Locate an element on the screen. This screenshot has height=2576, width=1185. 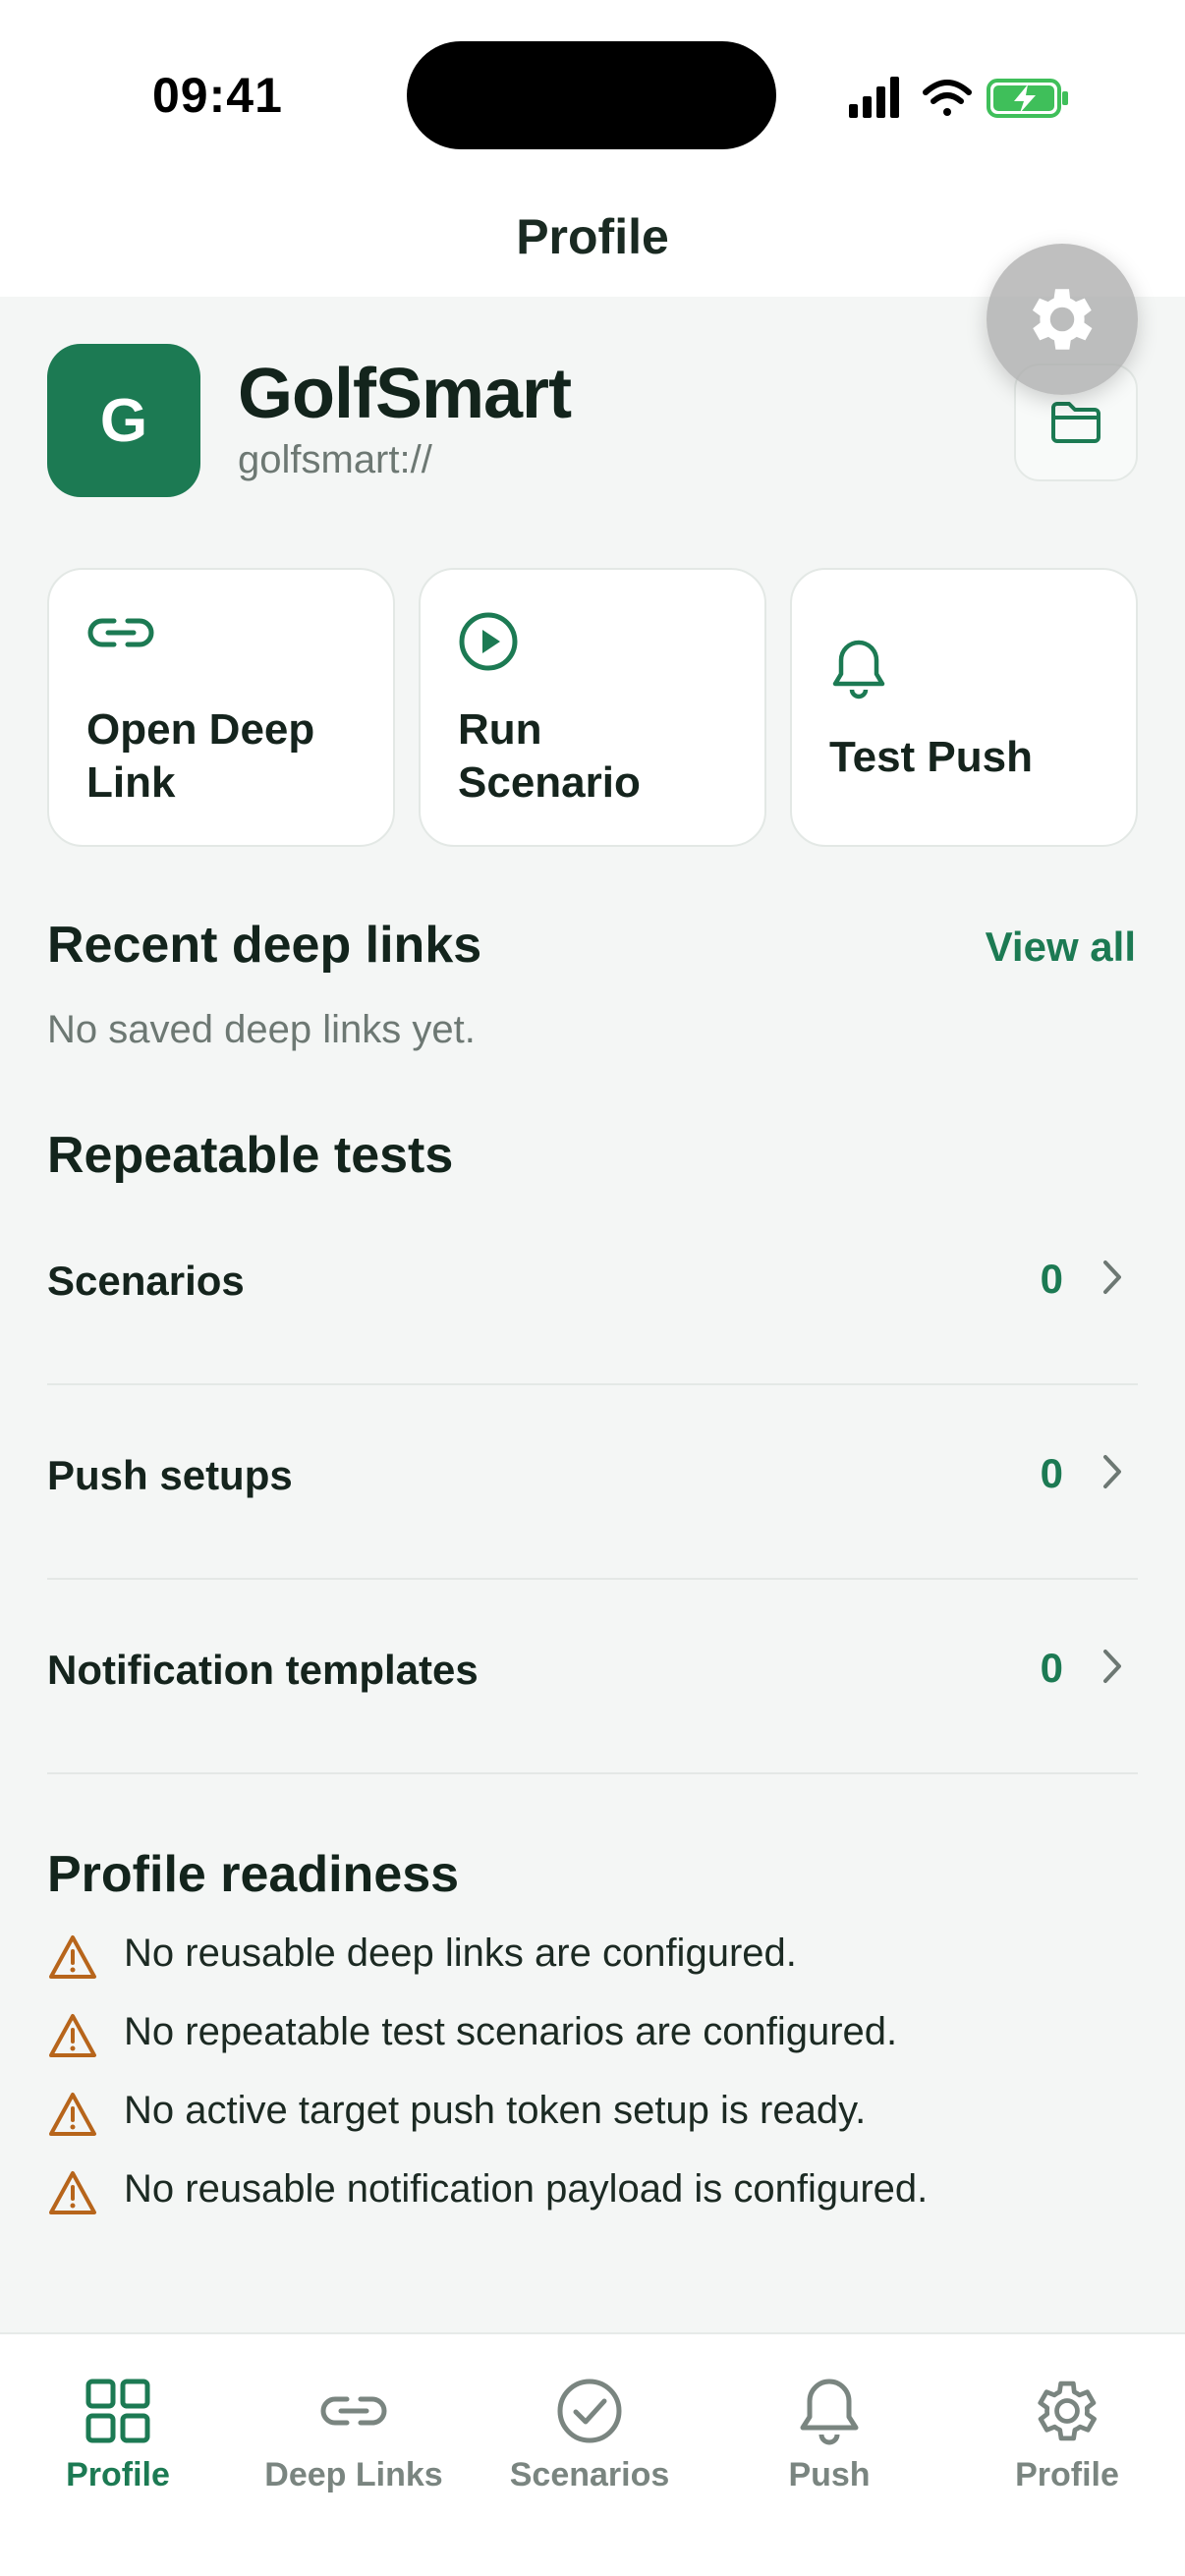
row-notification-templates: Notification templates 0 is located at coordinates (592, 1677).